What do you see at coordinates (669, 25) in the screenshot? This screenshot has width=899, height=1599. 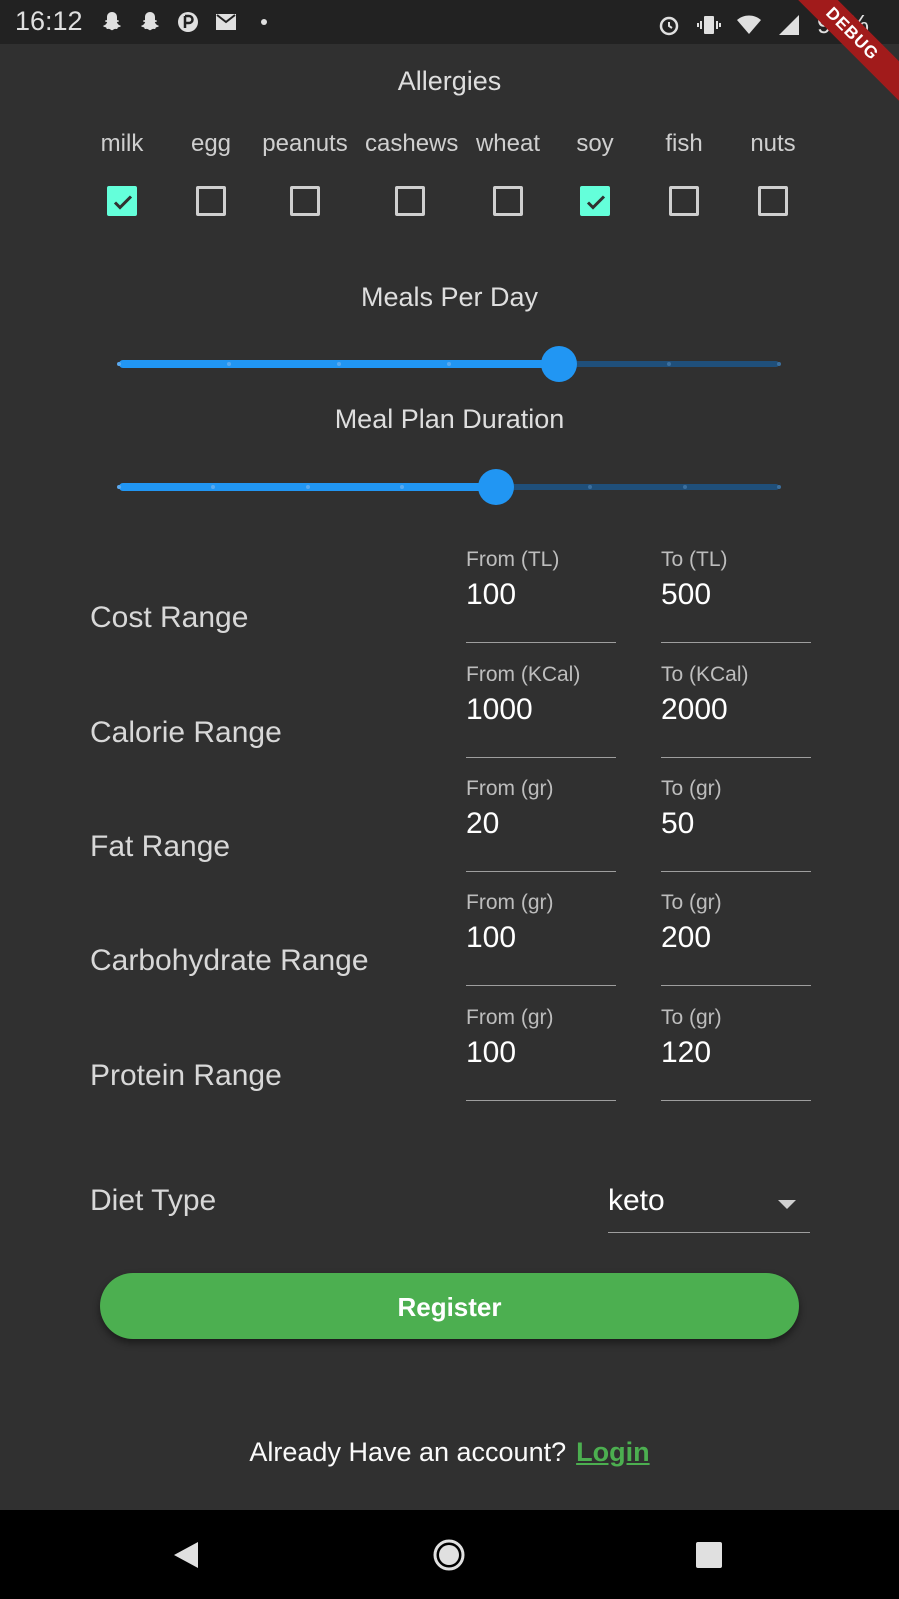 I see `alarm-icon` at bounding box center [669, 25].